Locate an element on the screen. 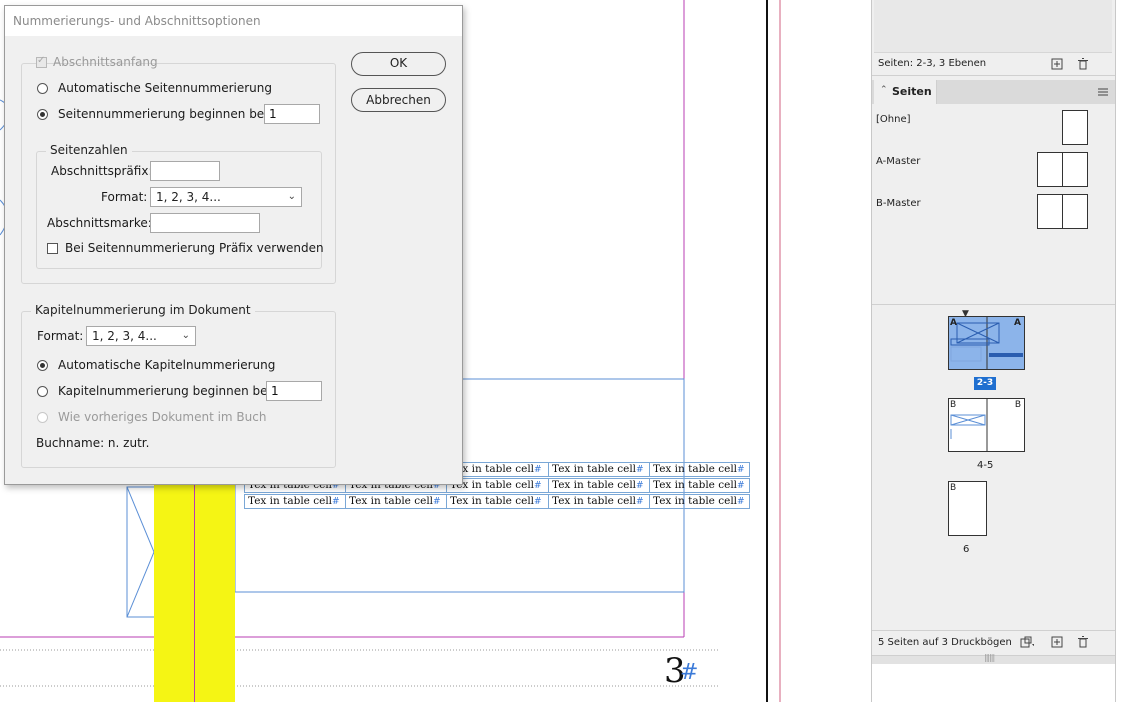 The image size is (1127, 702). chapter-format-select: 1, 2, 3, 4... ⌄ is located at coordinates (141, 336).